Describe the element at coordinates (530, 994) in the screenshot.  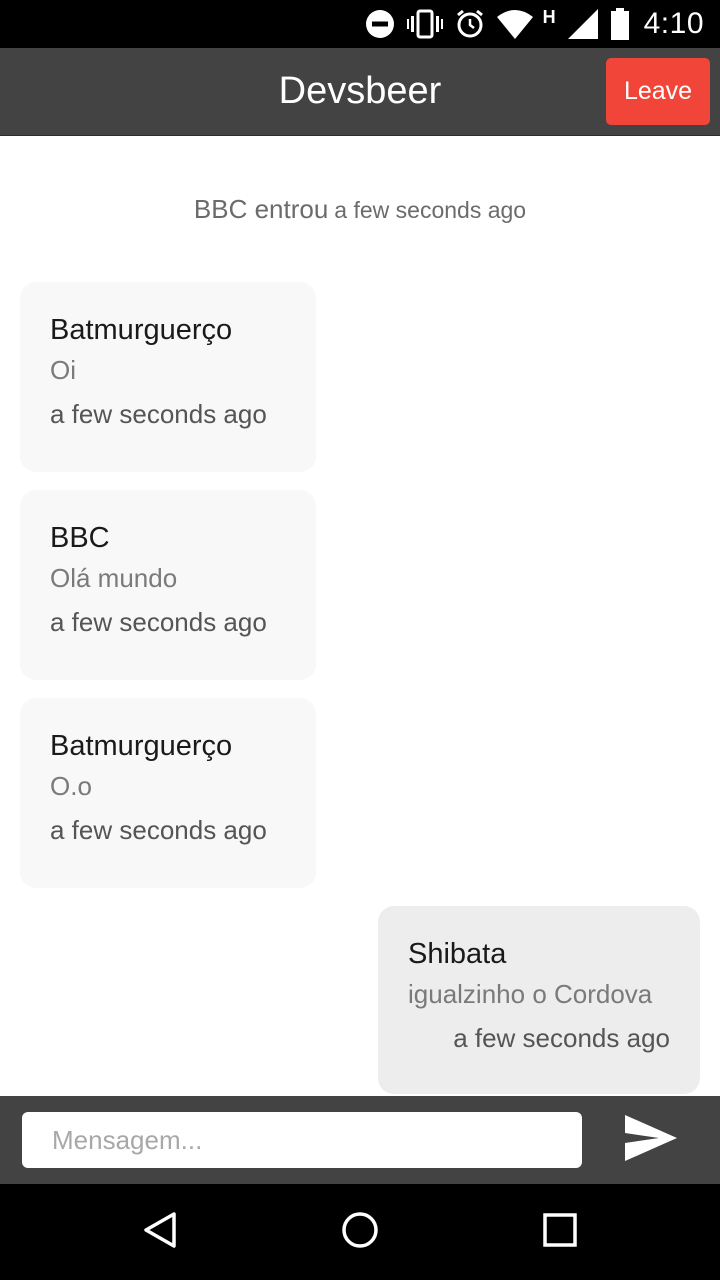
I see `message-text: igualzinho o Cordova` at that location.